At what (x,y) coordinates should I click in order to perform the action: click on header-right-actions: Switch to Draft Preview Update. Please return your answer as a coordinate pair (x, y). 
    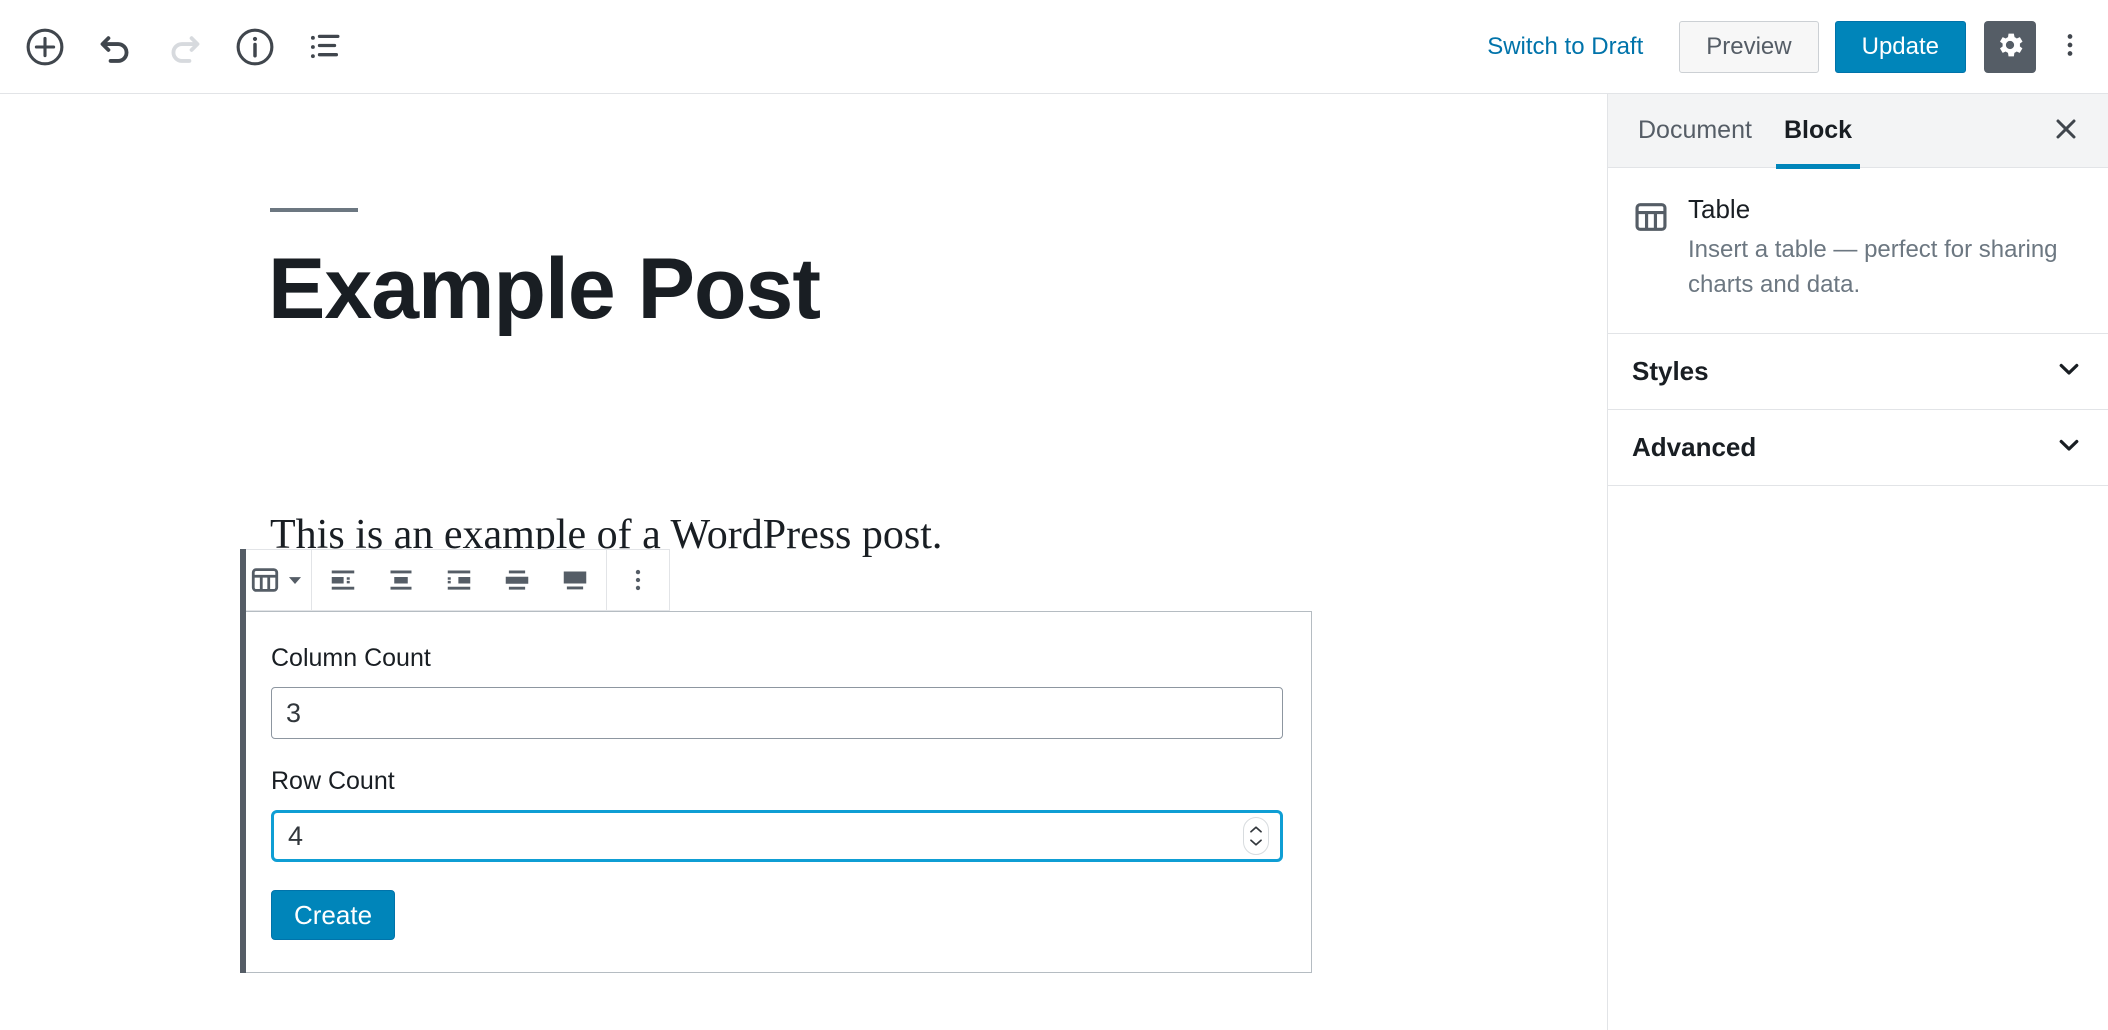
    Looking at the image, I should click on (1789, 46).